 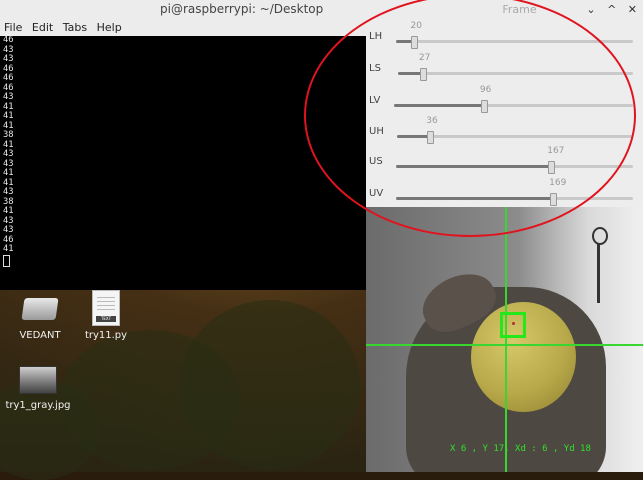 What do you see at coordinates (600, 236) in the screenshot?
I see `hook-shape` at bounding box center [600, 236].